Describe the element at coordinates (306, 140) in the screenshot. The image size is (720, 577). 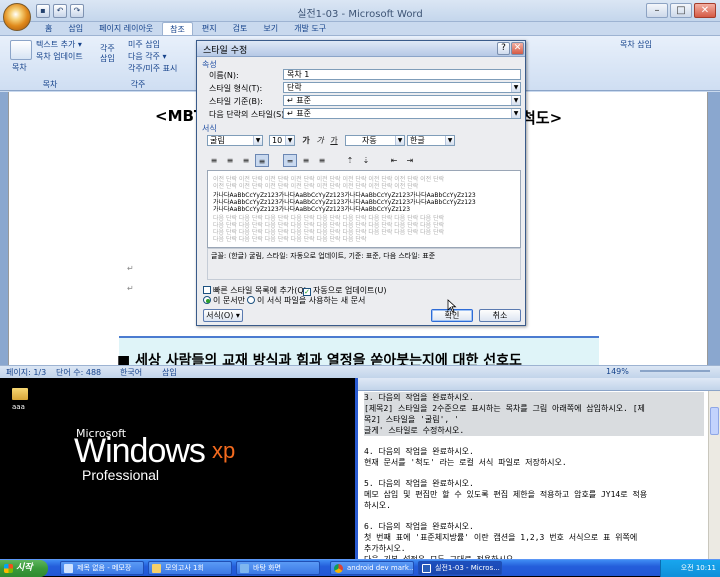
I see `bold-button: 가` at that location.